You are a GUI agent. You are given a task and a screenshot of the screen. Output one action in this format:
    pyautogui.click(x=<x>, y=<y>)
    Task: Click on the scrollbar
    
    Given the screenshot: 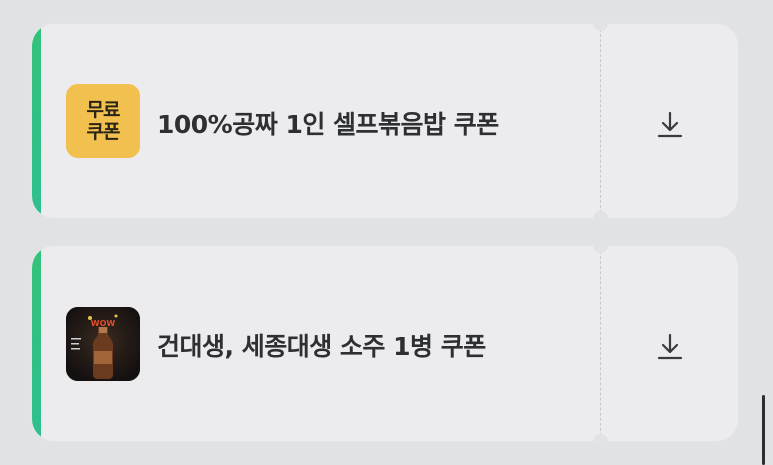 What is the action you would take?
    pyautogui.click(x=763, y=430)
    